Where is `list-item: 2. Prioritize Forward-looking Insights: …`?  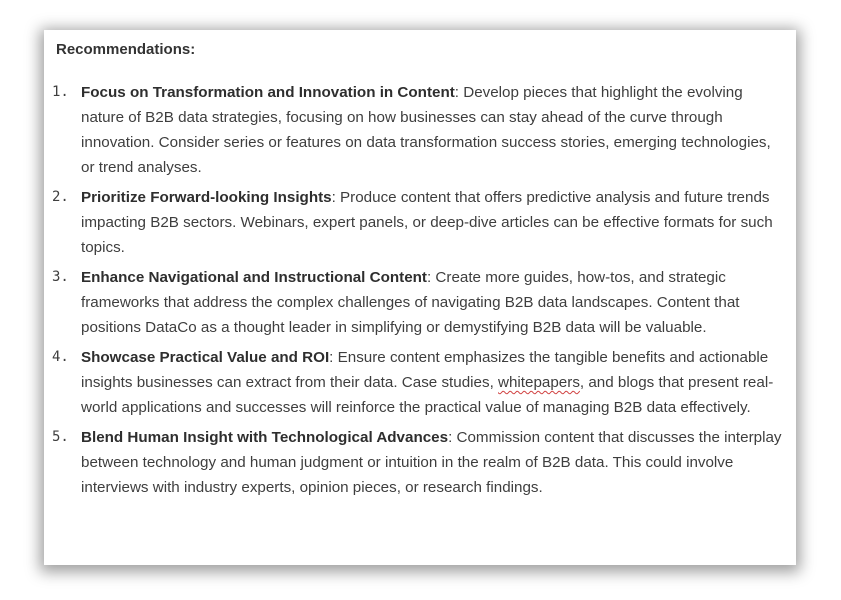
list-item: 2. Prioritize Forward-looking Insights: … is located at coordinates (420, 222).